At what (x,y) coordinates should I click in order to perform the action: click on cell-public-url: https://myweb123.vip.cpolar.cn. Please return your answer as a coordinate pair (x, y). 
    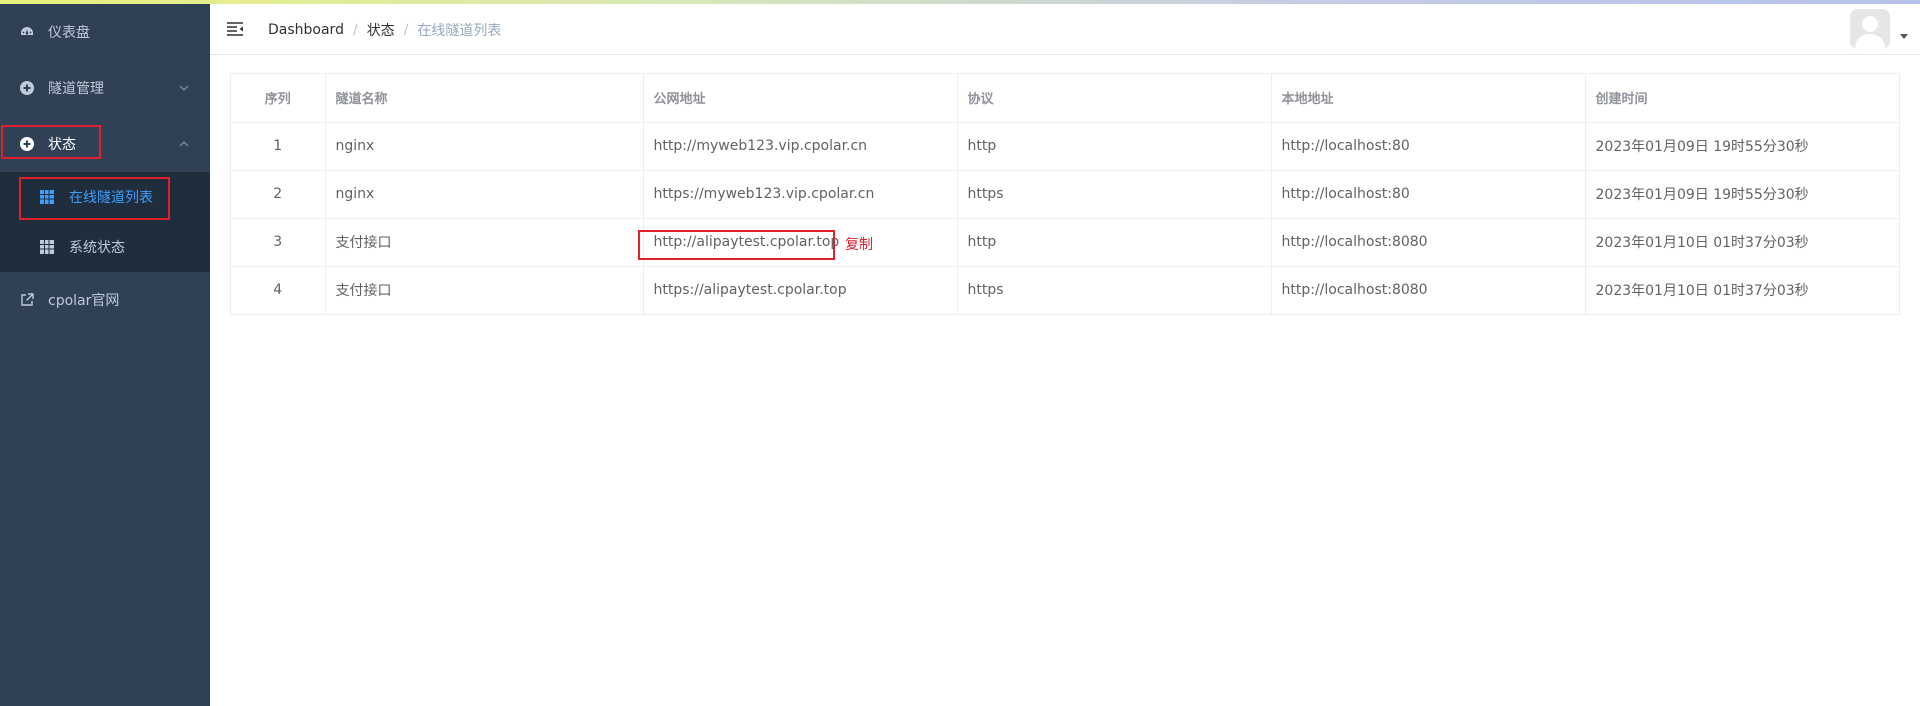
    Looking at the image, I should click on (800, 194).